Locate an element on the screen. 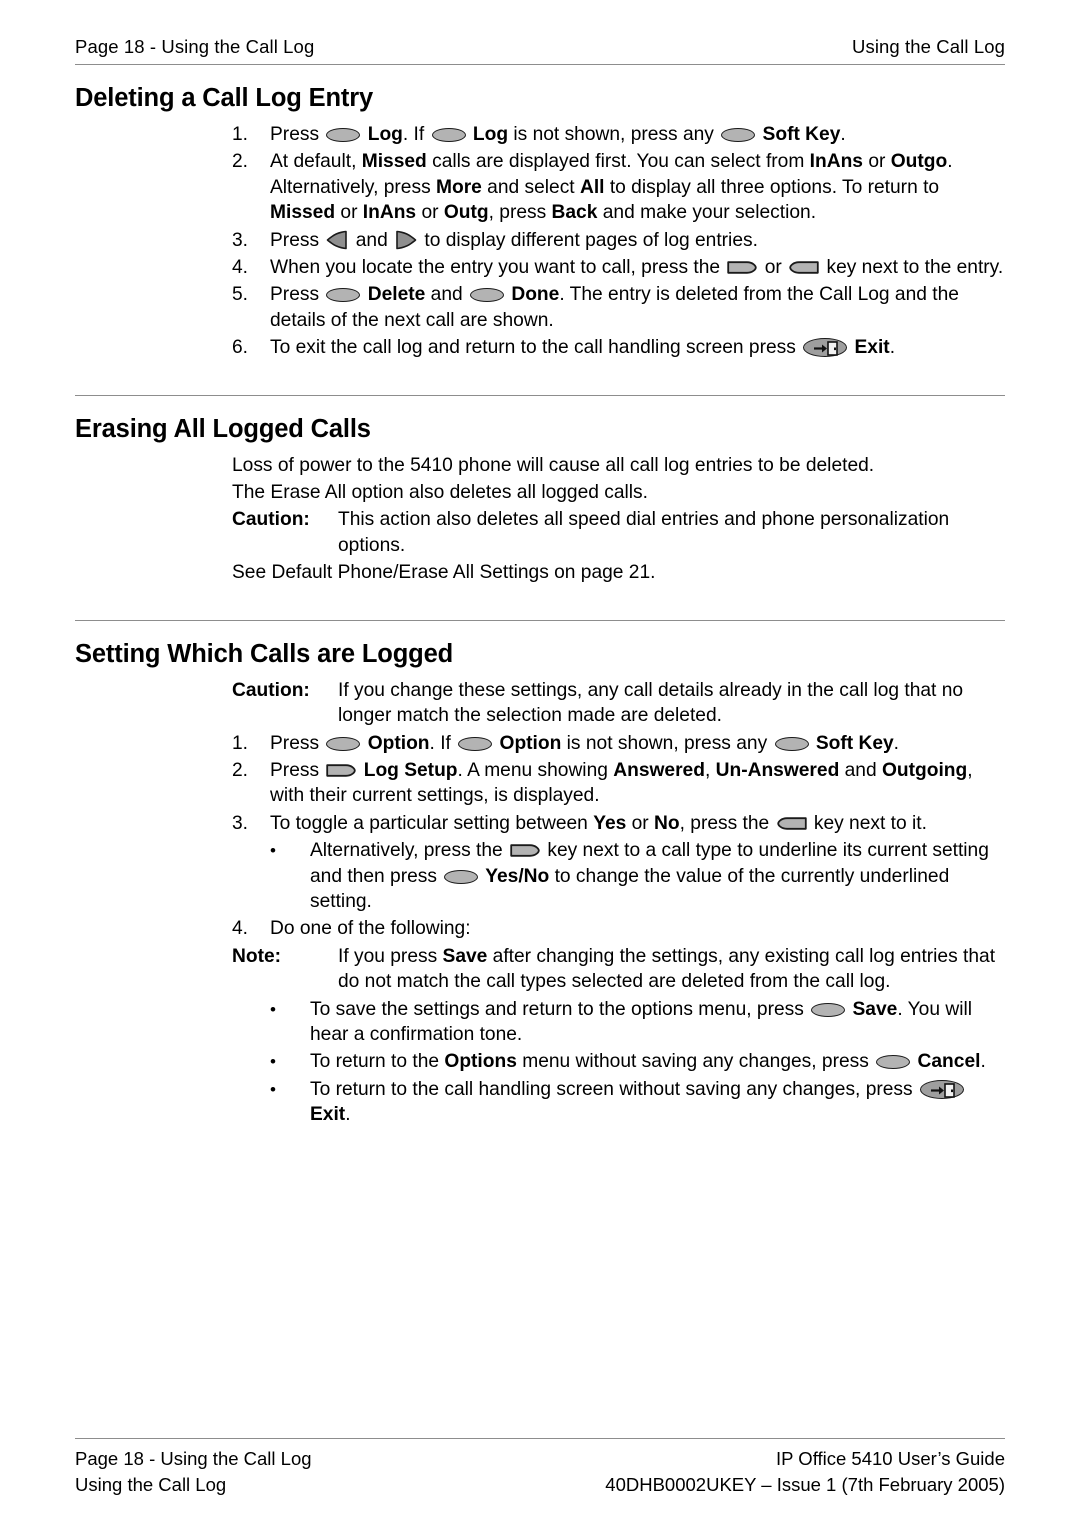 Image resolution: width=1080 pixels, height=1528 pixels. list-item-number: 1. is located at coordinates (240, 134).